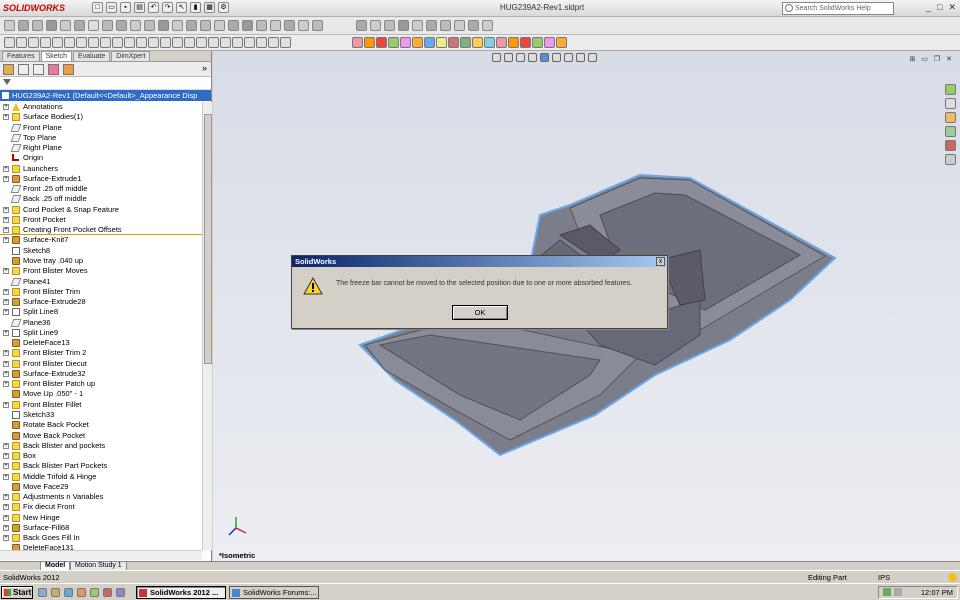  What do you see at coordinates (101, 384) in the screenshot?
I see `tree-node: + Front Blister Patch up` at bounding box center [101, 384].